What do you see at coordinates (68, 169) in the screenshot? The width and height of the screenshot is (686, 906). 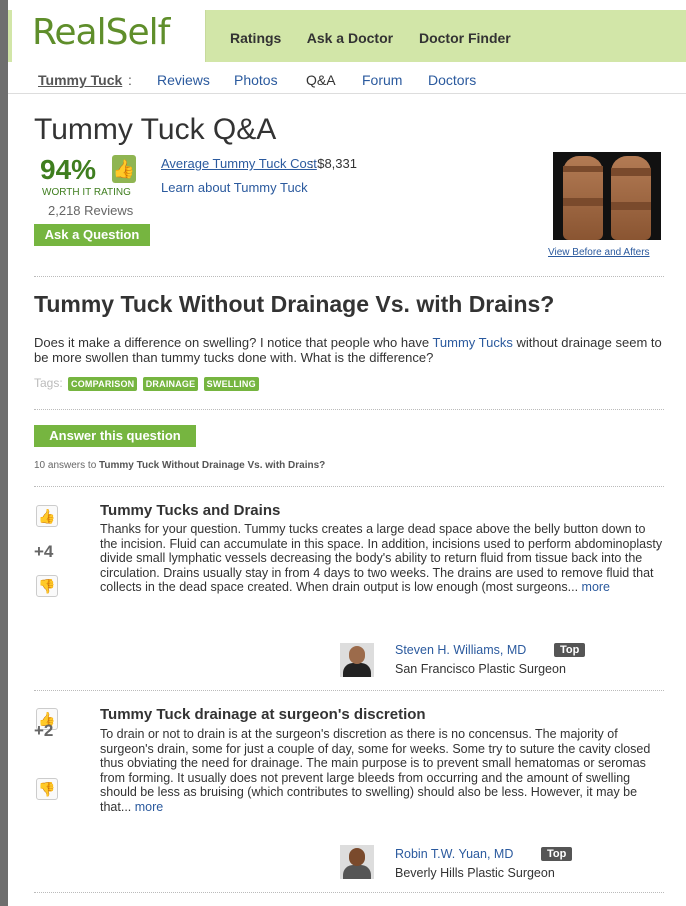 I see `worth-it-percent: 94%` at bounding box center [68, 169].